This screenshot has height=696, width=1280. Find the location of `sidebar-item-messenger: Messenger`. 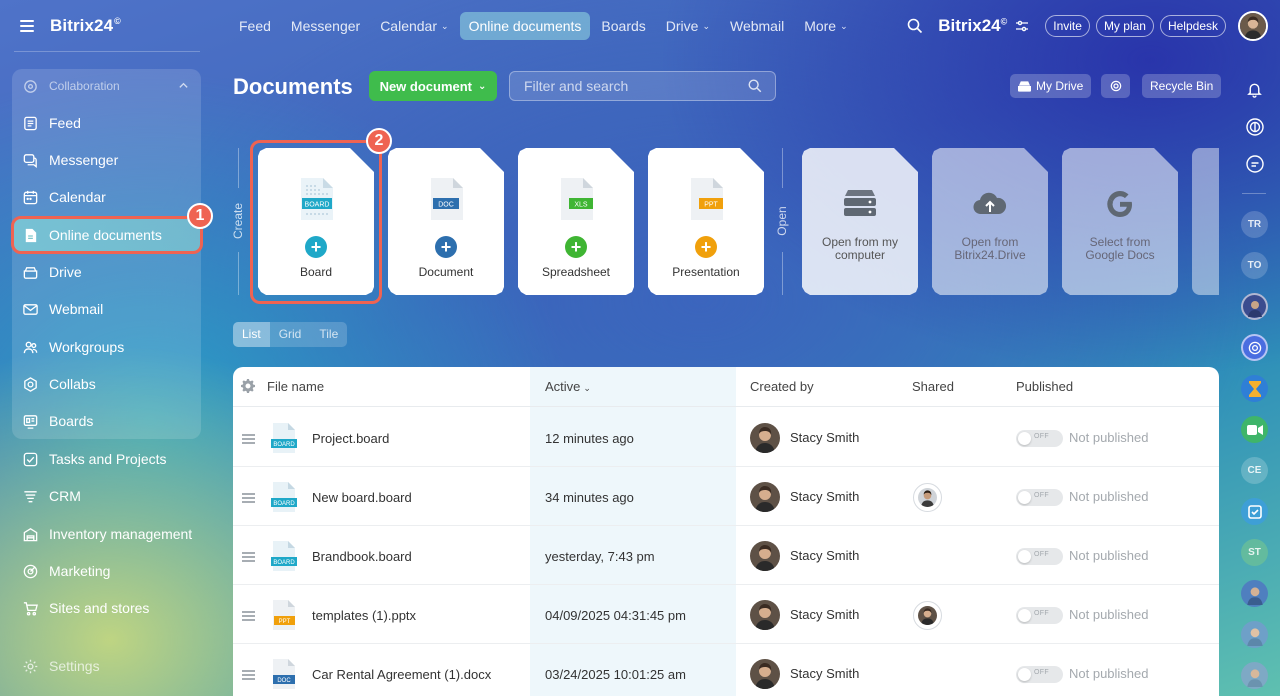

sidebar-item-messenger: Messenger is located at coordinates (106, 160).